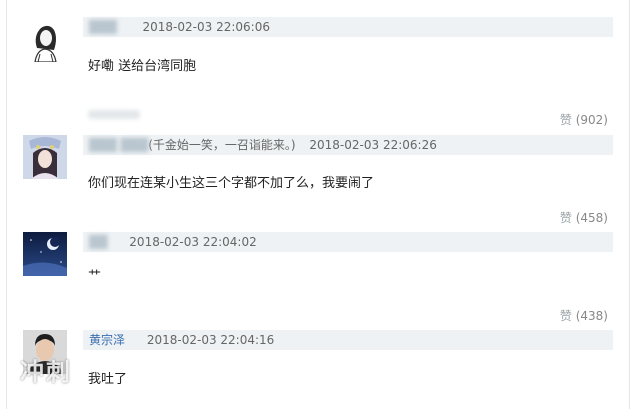  I want to click on night-sky-avatar-icon, so click(45, 254).